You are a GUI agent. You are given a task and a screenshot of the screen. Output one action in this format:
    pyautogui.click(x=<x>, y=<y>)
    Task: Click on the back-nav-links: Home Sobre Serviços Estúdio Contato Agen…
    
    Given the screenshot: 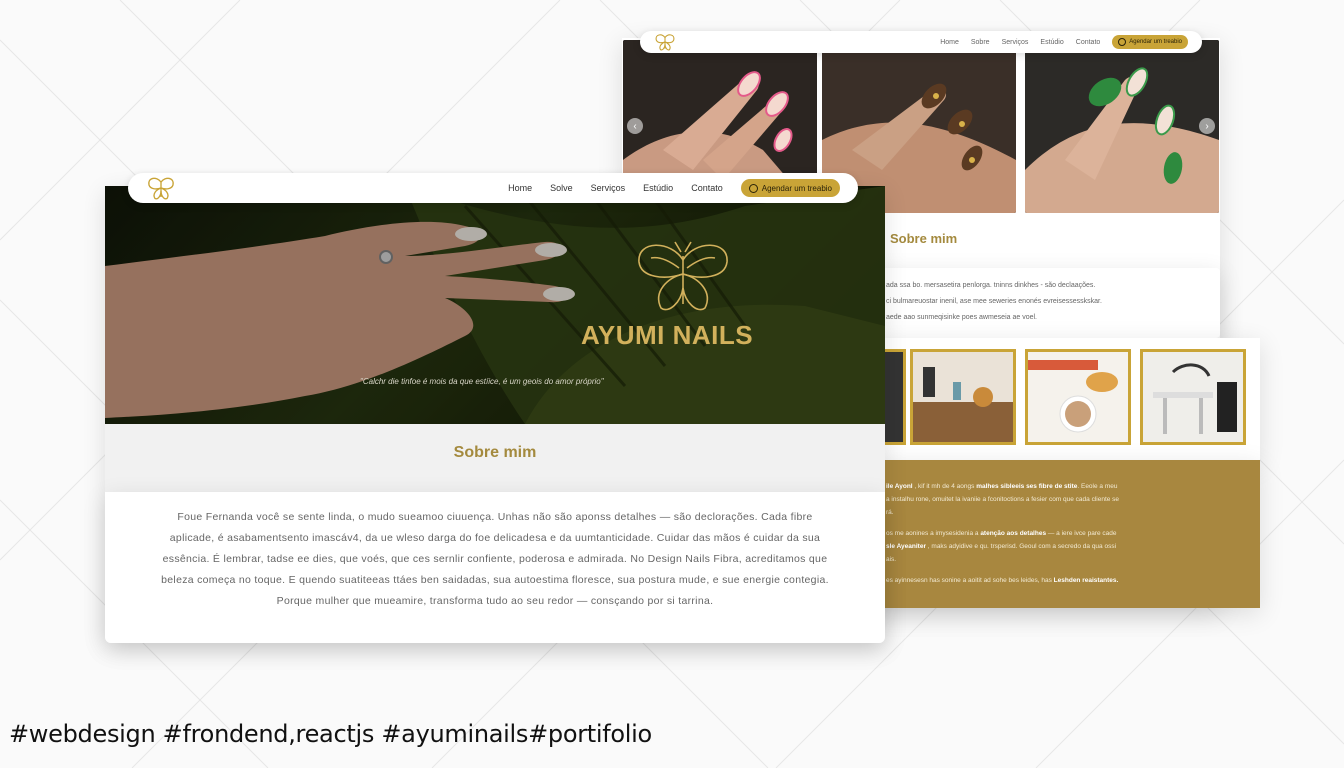 What is the action you would take?
    pyautogui.click(x=1064, y=42)
    